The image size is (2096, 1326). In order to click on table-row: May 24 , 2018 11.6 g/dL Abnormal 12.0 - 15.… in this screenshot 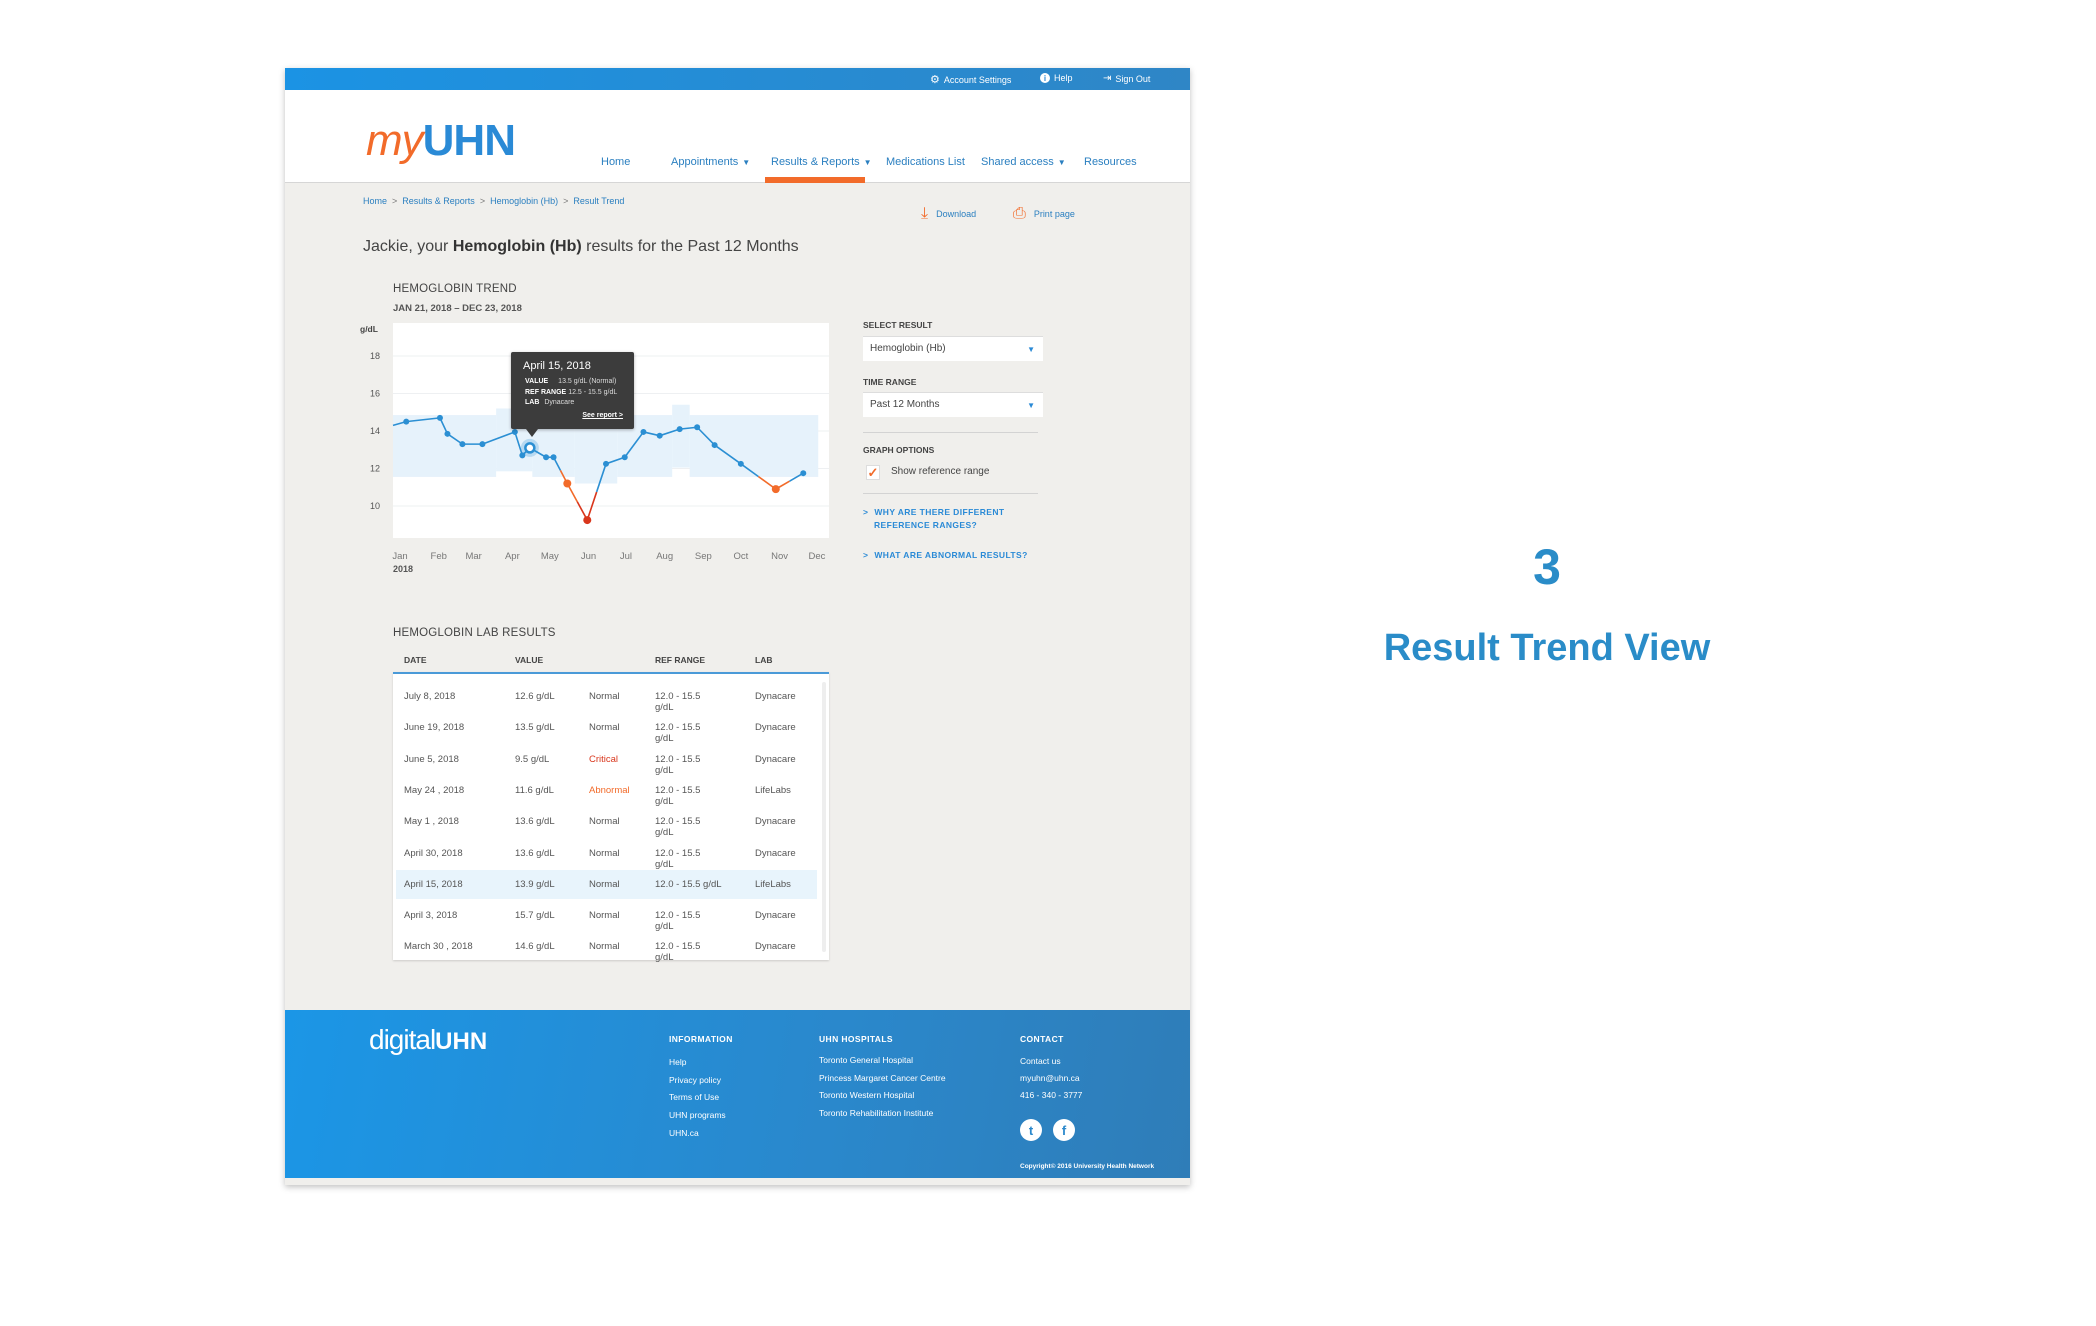, I will do `click(593, 791)`.